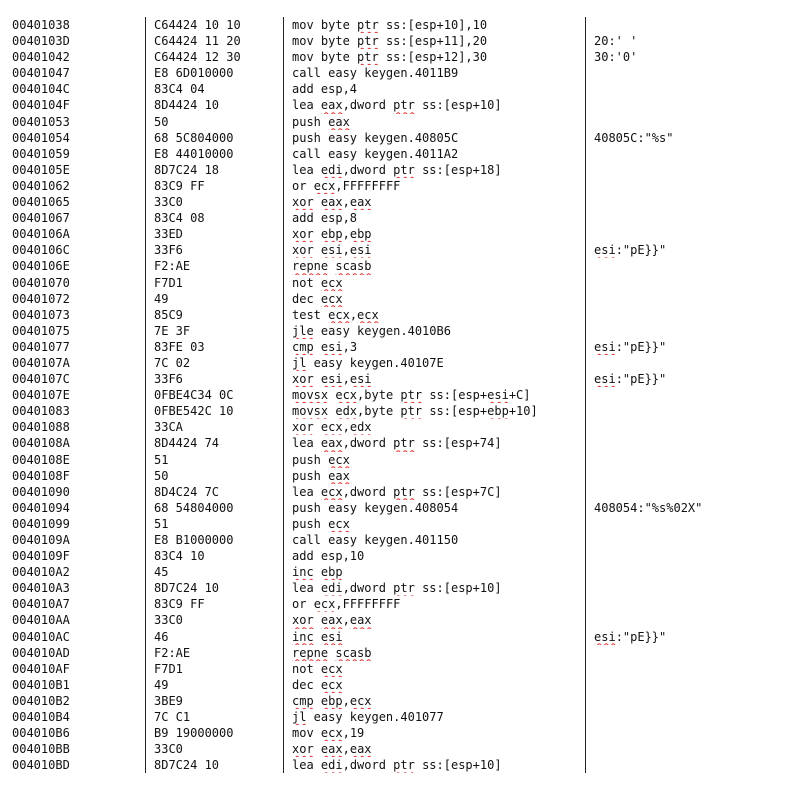 The height and width of the screenshot is (796, 800). What do you see at coordinates (214, 427) in the screenshot?
I see `bytes-cell: 33CA` at bounding box center [214, 427].